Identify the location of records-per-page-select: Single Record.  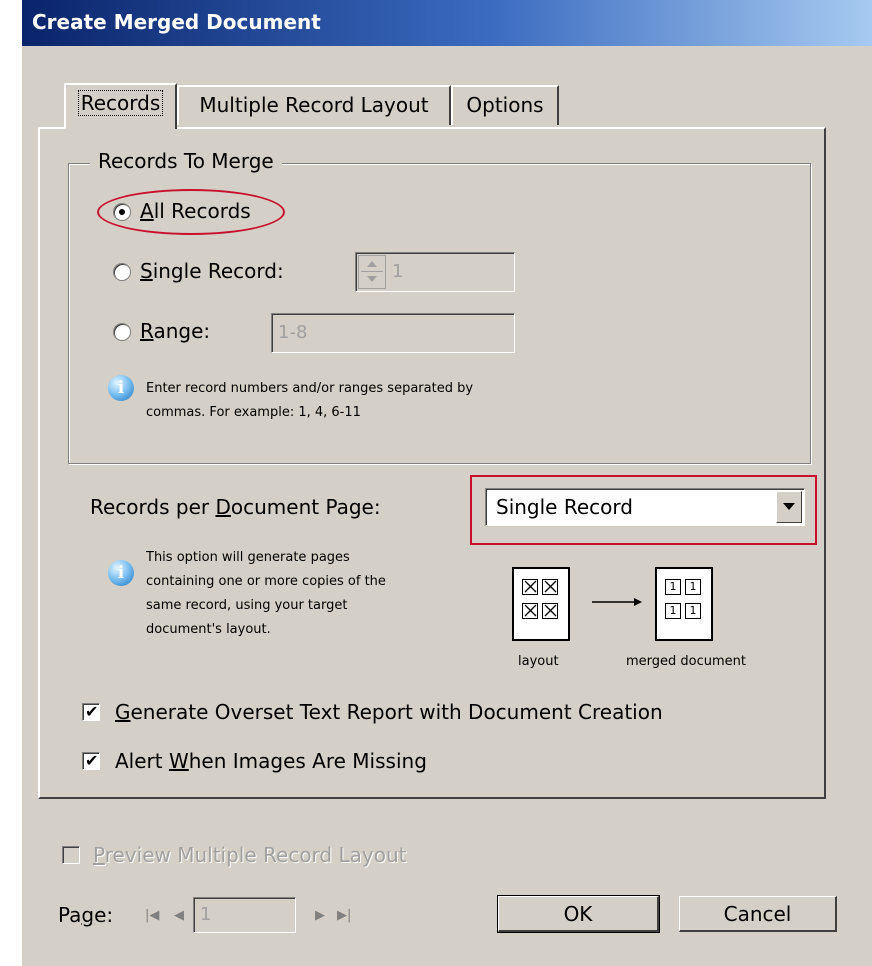
(645, 507).